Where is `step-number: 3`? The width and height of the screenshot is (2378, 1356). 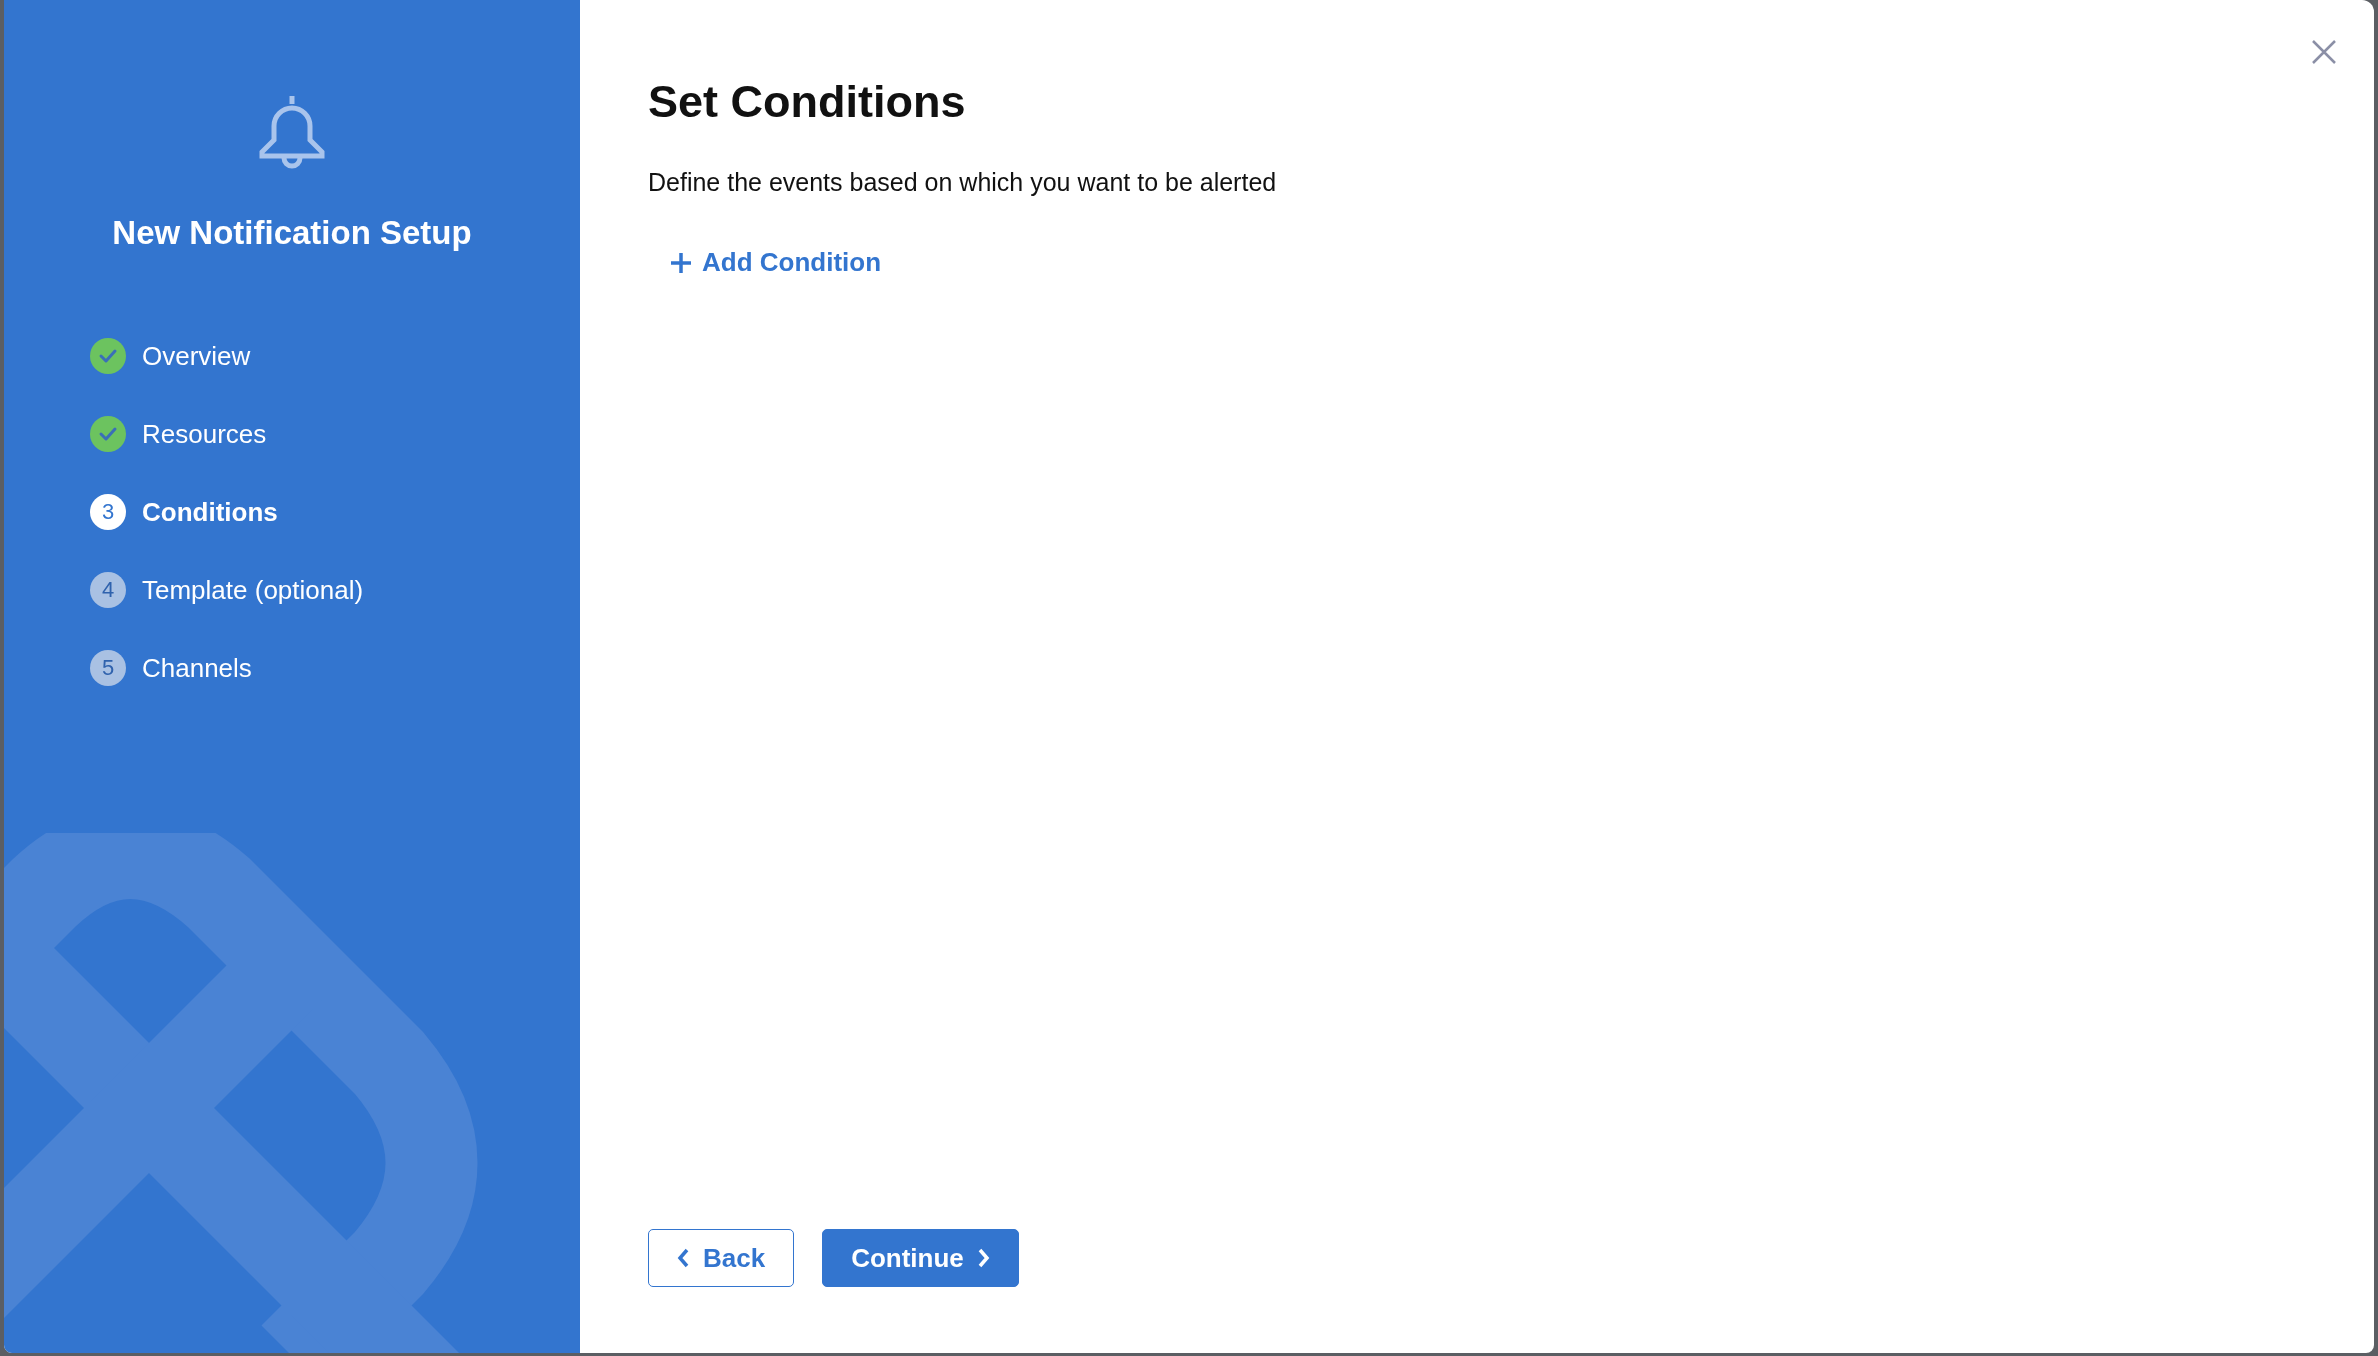
step-number: 3 is located at coordinates (108, 512).